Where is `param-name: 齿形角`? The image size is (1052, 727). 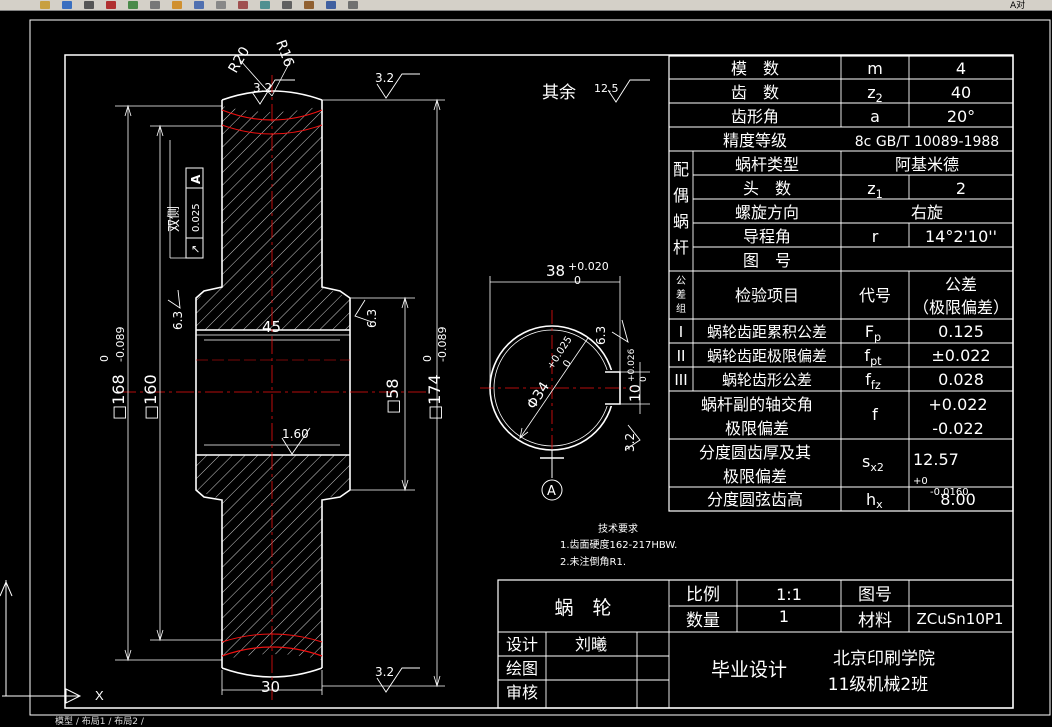
param-name: 齿形角 is located at coordinates (755, 116).